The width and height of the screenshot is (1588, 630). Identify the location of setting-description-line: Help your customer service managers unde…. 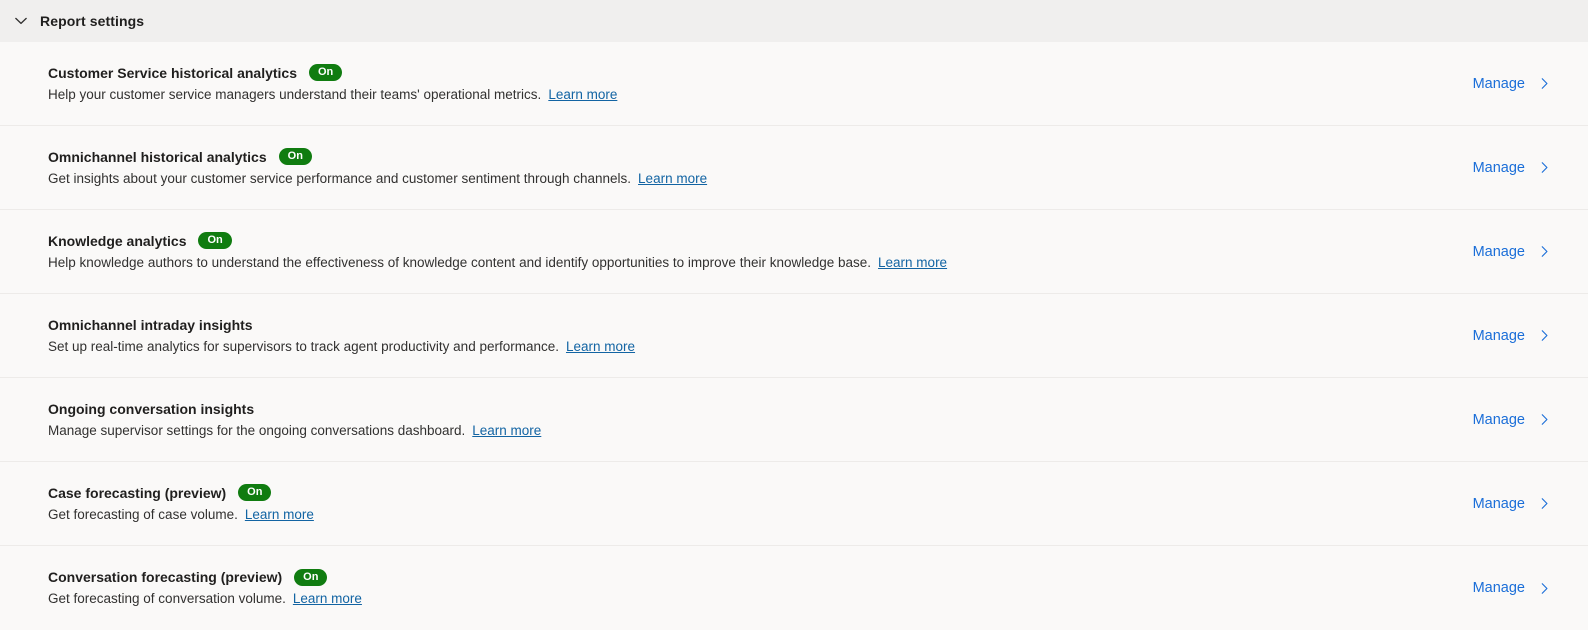
(332, 95).